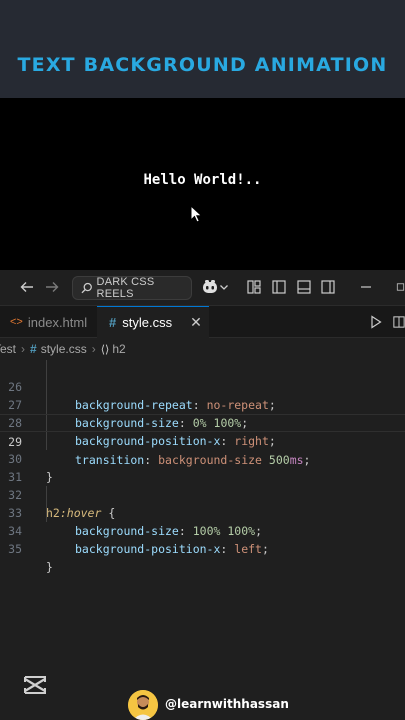 Image resolution: width=405 pixels, height=720 pixels. I want to click on avatar, so click(143, 705).